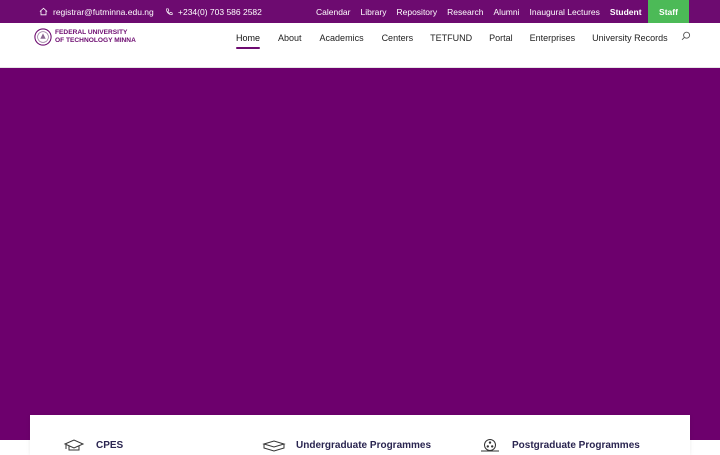 Image resolution: width=720 pixels, height=455 pixels. Describe the element at coordinates (43, 11) in the screenshot. I see `home-icon` at that location.